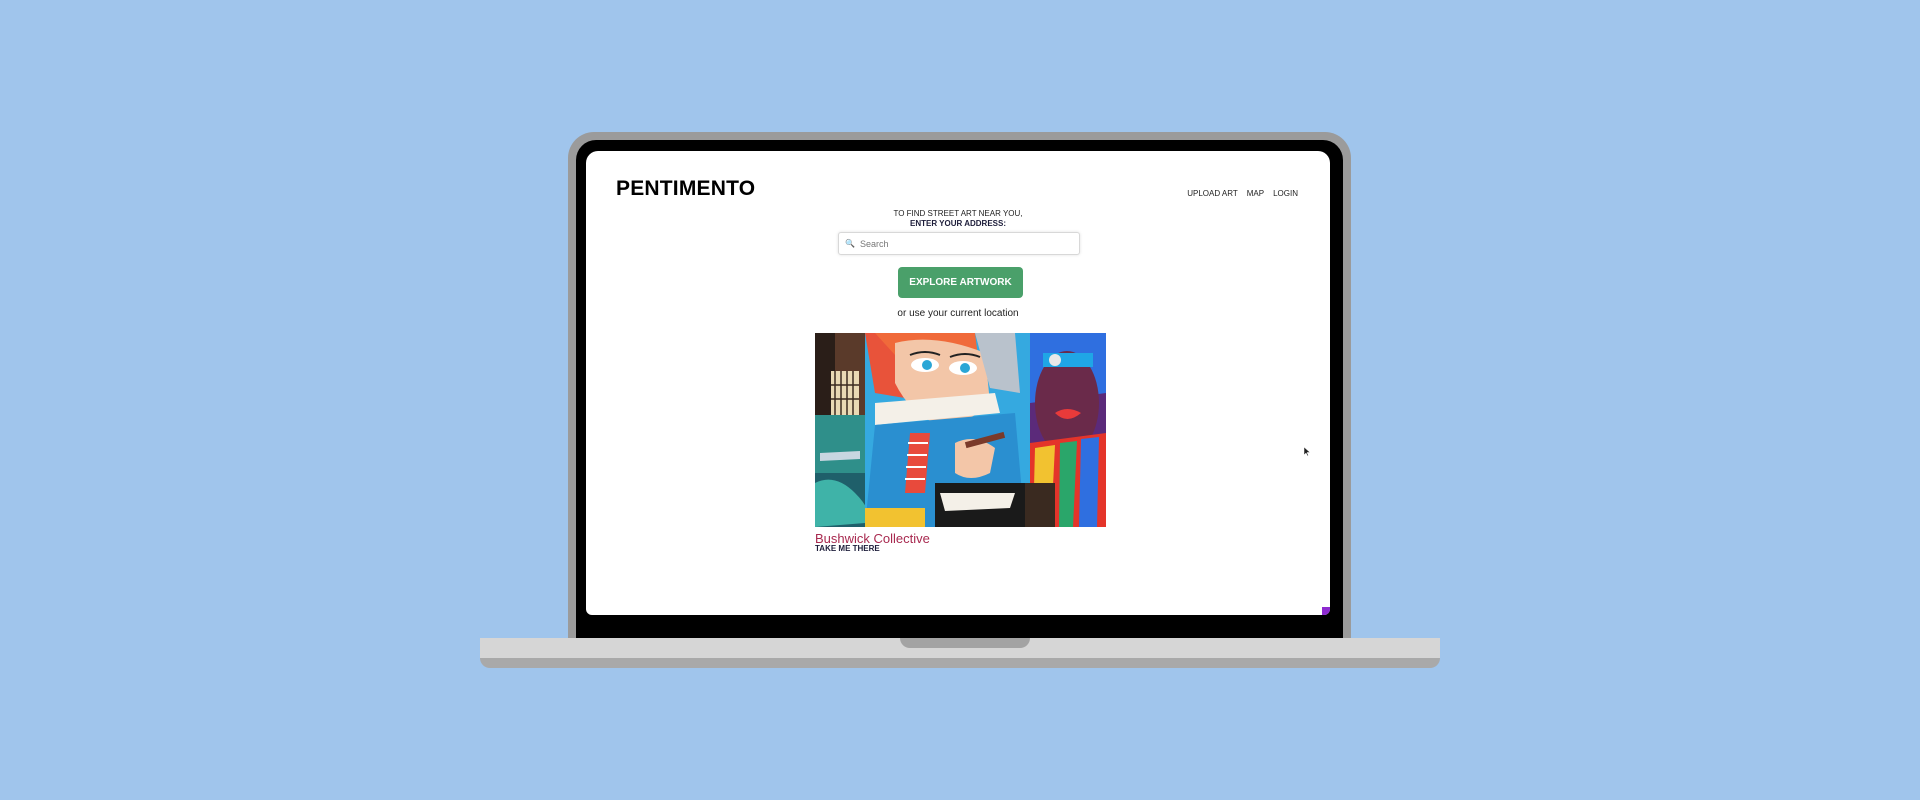 The height and width of the screenshot is (800, 1920). I want to click on nav-upload-art: UPLOAD ART, so click(1212, 193).